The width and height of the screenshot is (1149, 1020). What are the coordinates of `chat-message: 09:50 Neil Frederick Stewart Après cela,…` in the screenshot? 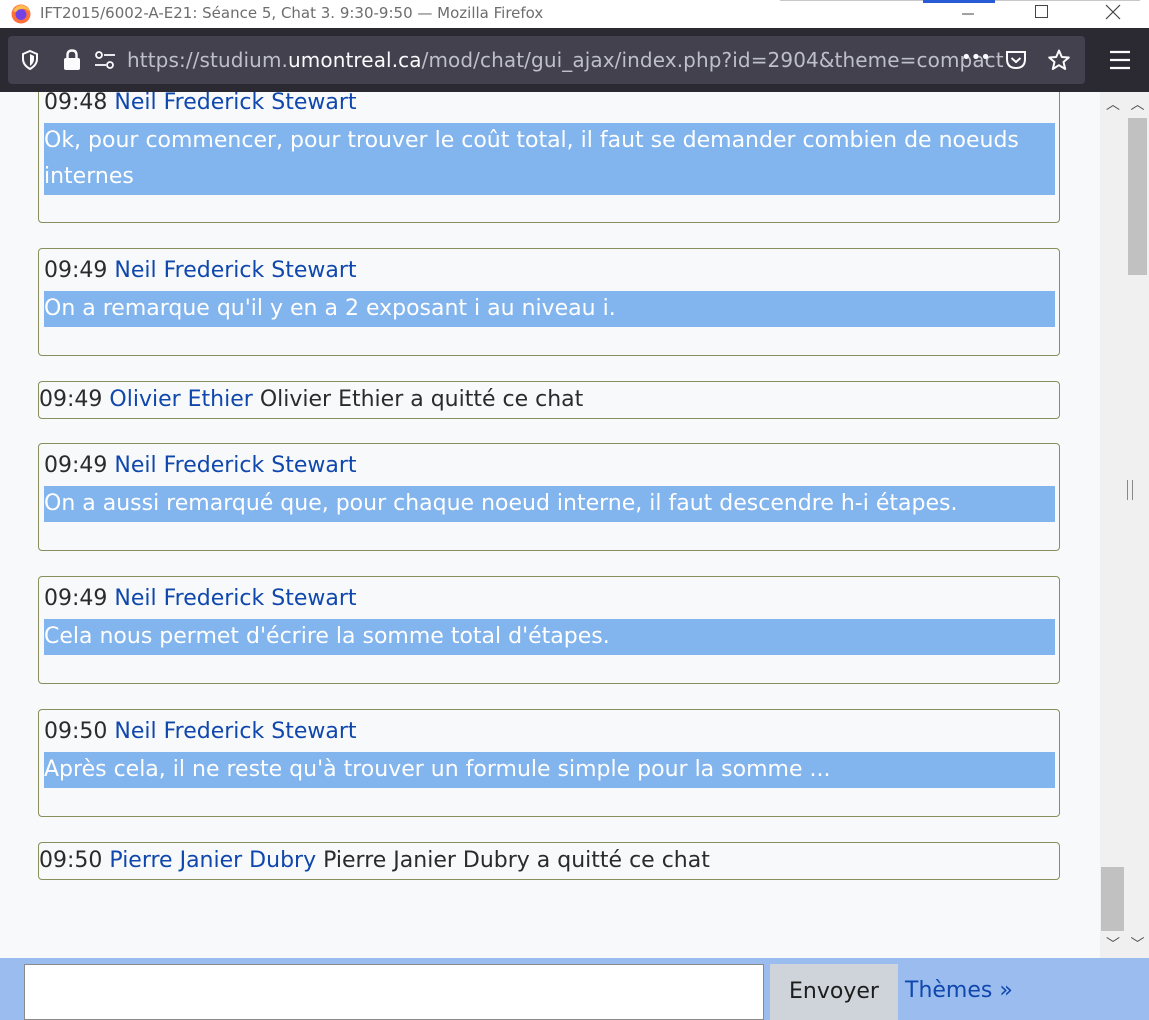 It's located at (549, 763).